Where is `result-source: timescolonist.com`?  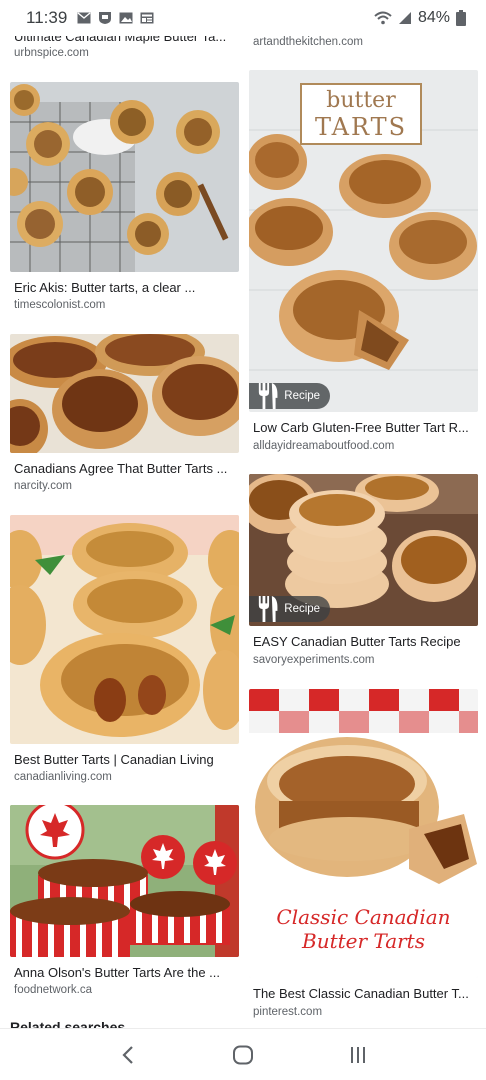
result-source: timescolonist.com is located at coordinates (60, 305).